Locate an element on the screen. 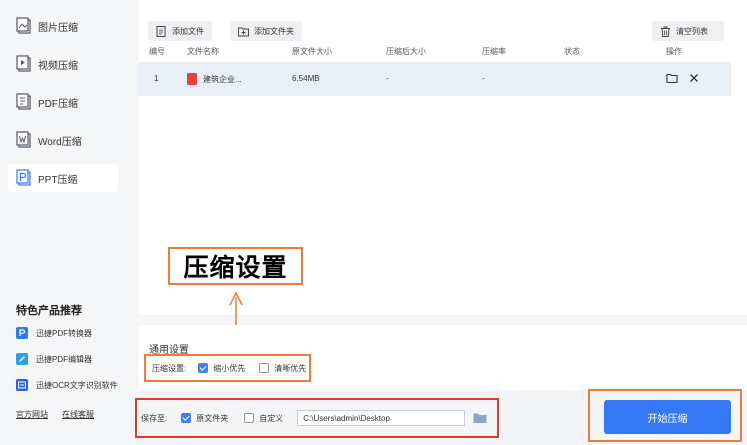  clarity-priority-label: 清晰优先 is located at coordinates (290, 368).